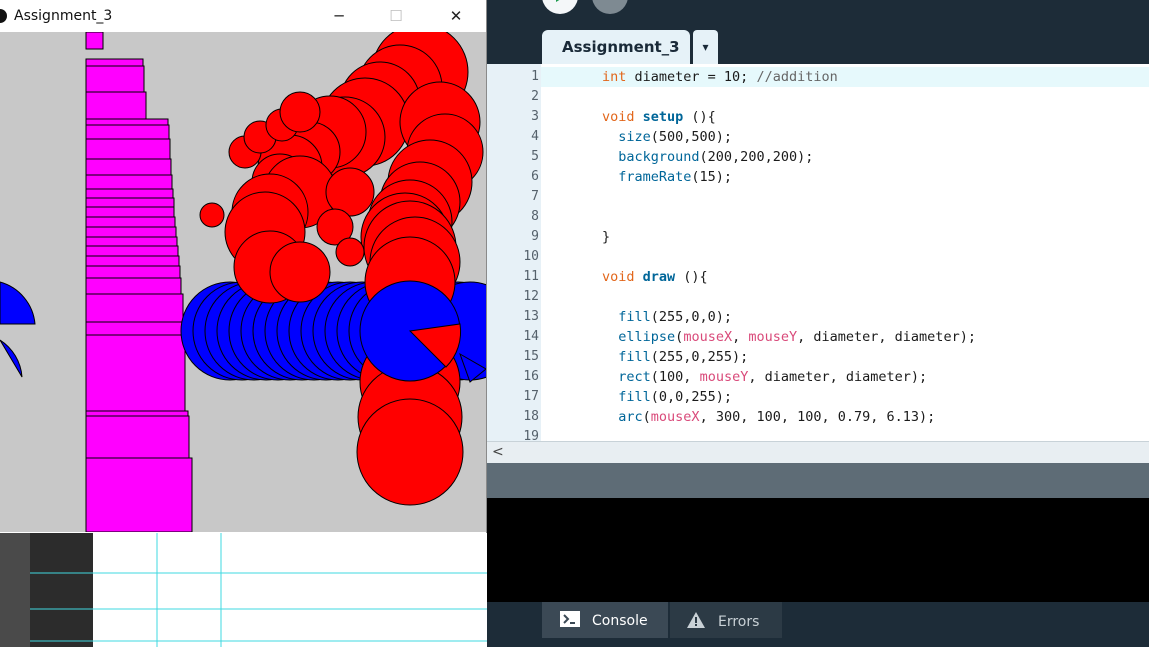 The height and width of the screenshot is (647, 1149). I want to click on console-tab-label: Console, so click(620, 621).